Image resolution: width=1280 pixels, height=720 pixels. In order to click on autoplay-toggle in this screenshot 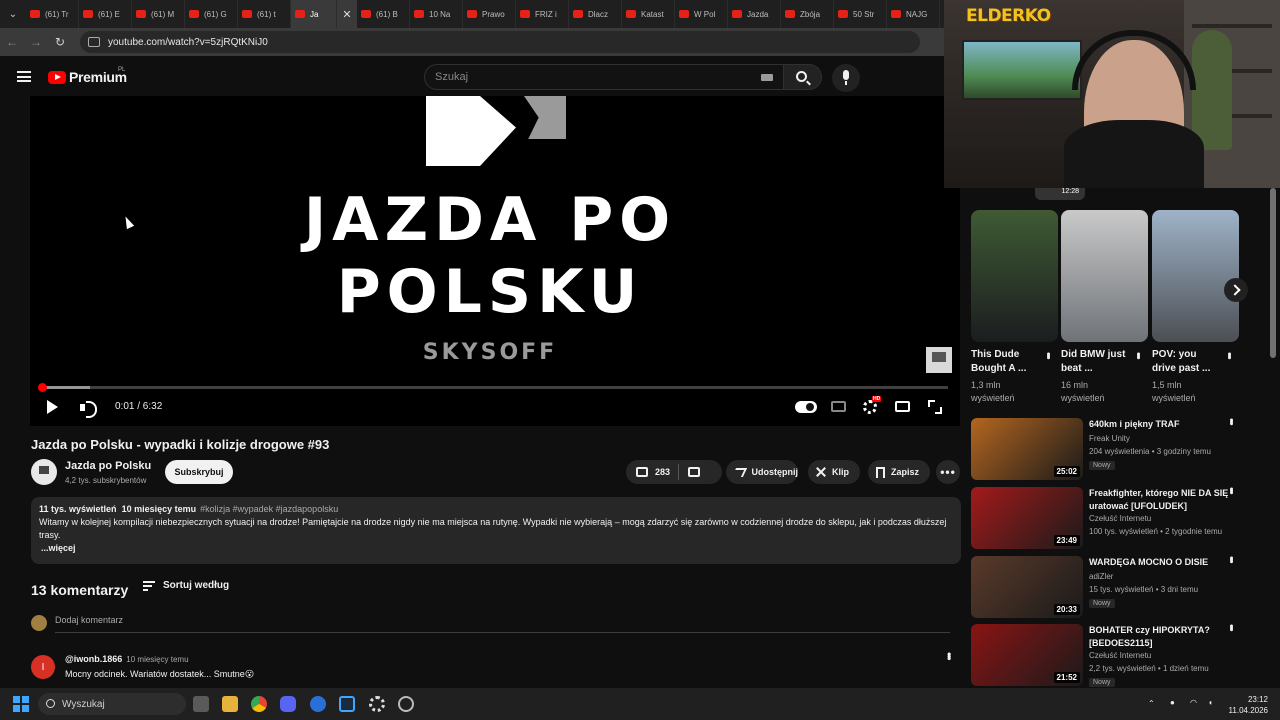, I will do `click(806, 407)`.